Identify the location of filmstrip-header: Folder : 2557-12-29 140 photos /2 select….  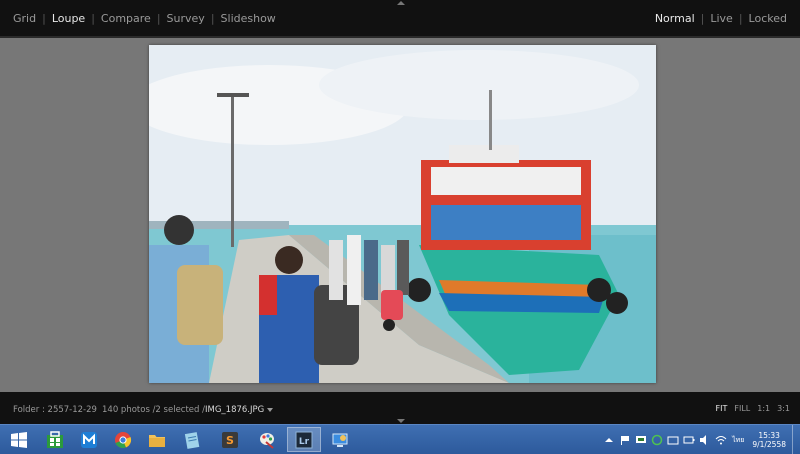
(400, 408).